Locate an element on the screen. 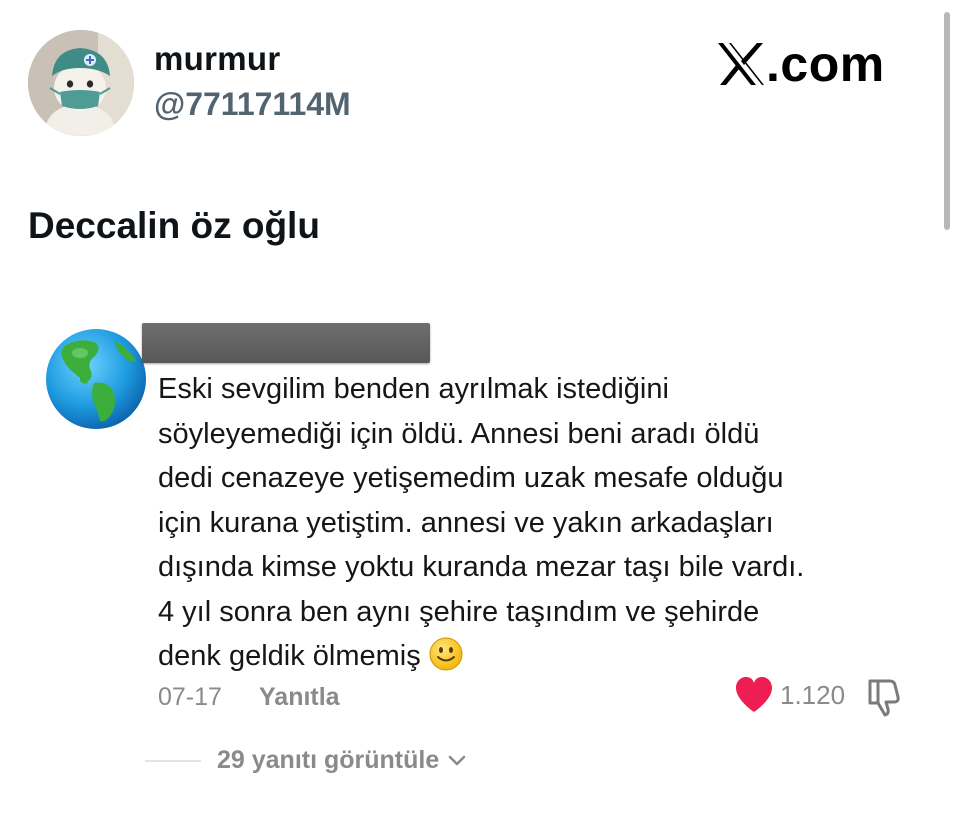  thumbs-down-icon is located at coordinates (884, 698).